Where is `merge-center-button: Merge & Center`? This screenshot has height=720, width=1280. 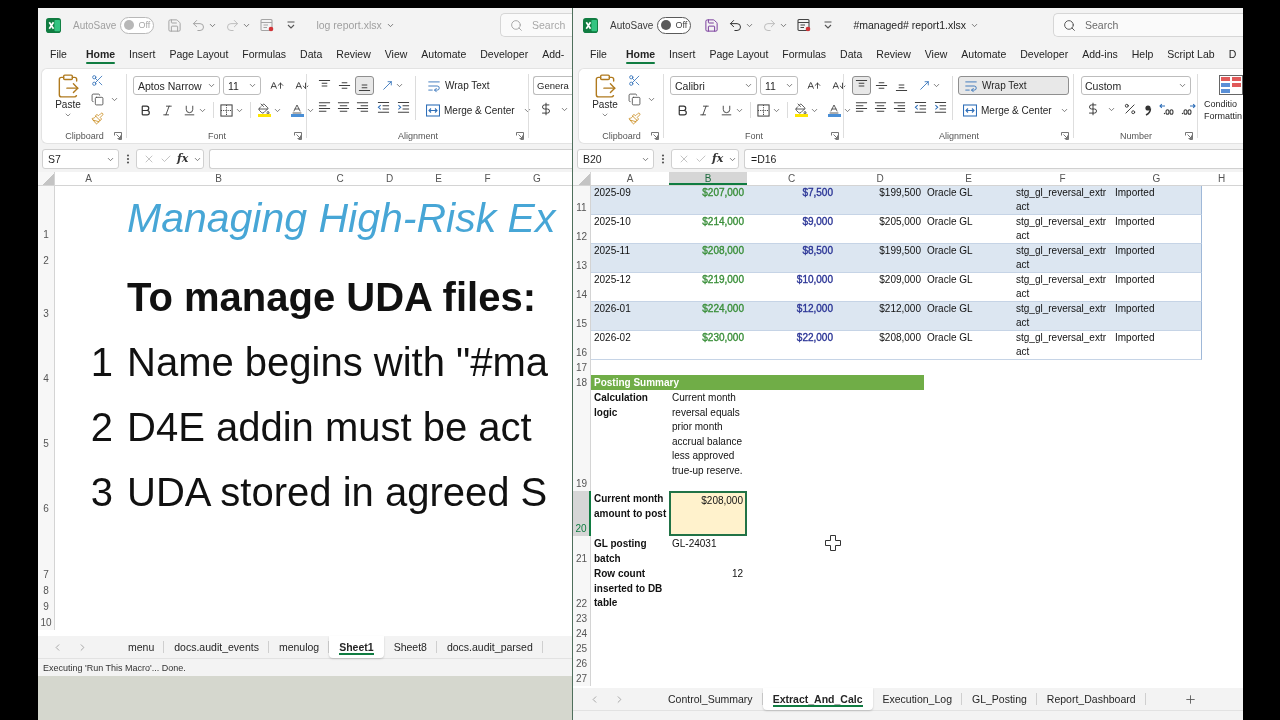
merge-center-button: Merge & Center is located at coordinates (470, 110).